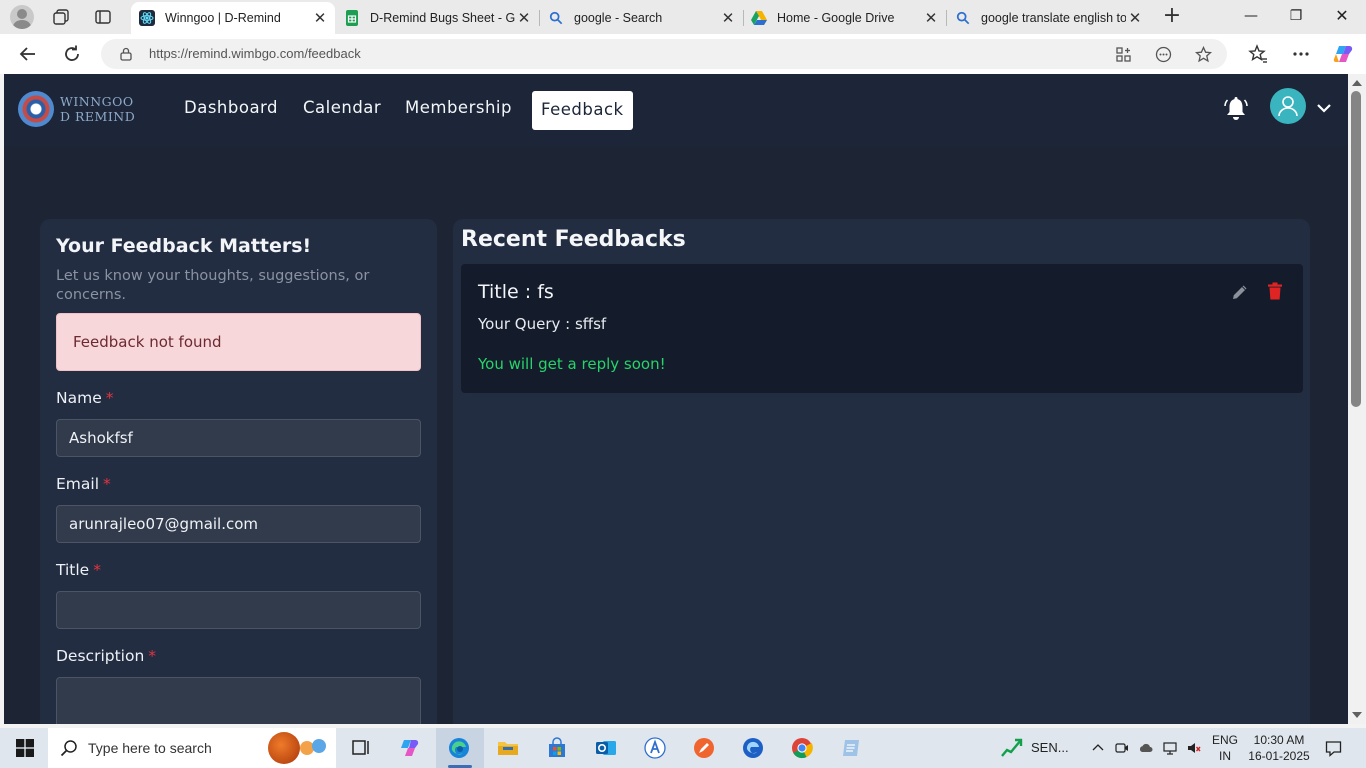 Image resolution: width=1366 pixels, height=768 pixels. I want to click on page-scrollbar, so click(1357, 399).